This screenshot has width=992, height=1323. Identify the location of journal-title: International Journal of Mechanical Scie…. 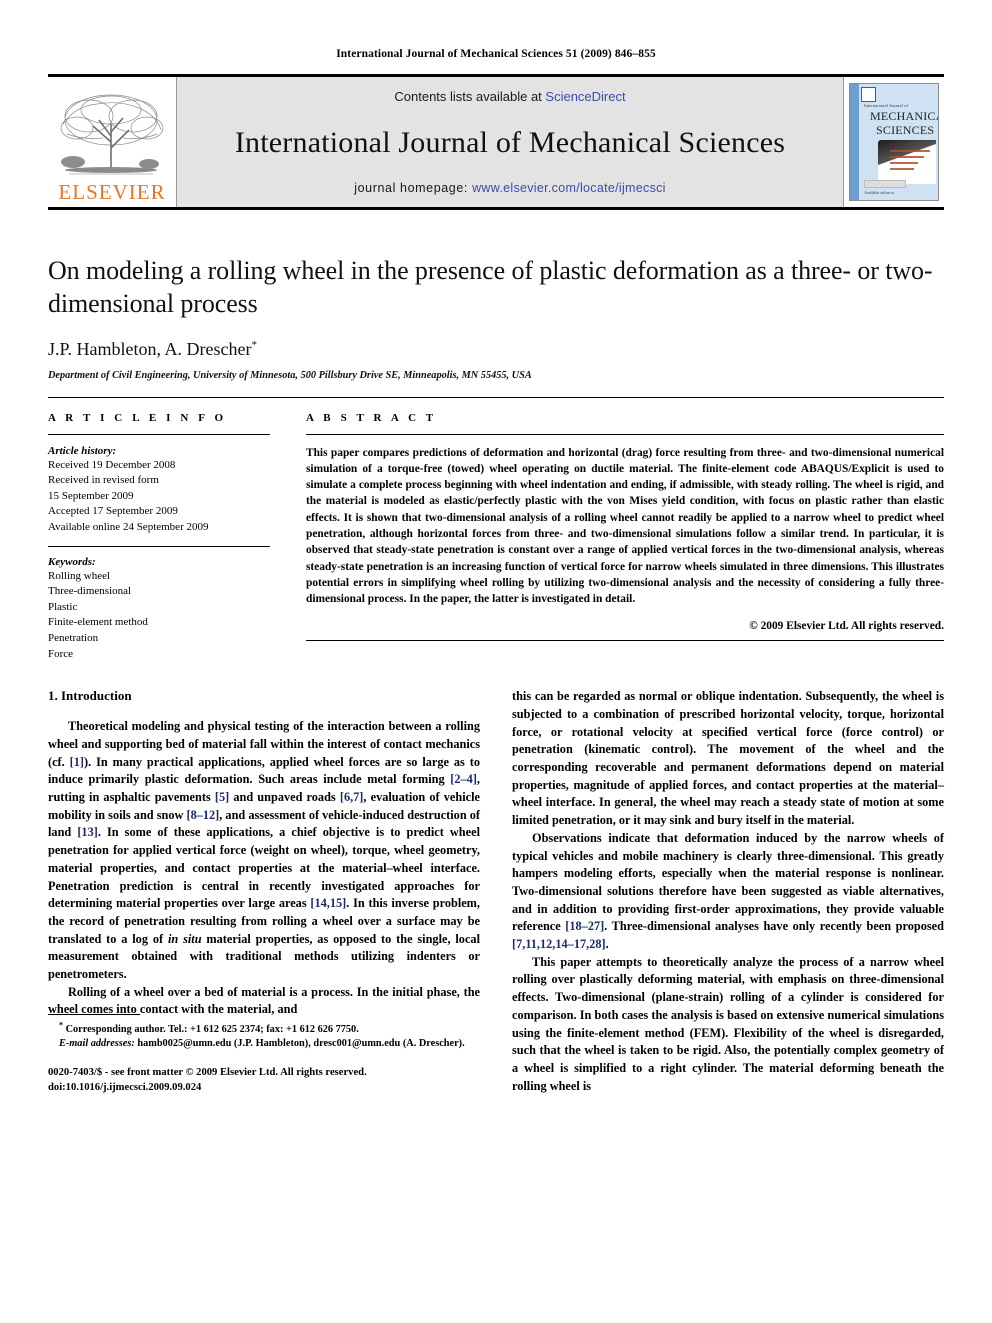
(510, 142).